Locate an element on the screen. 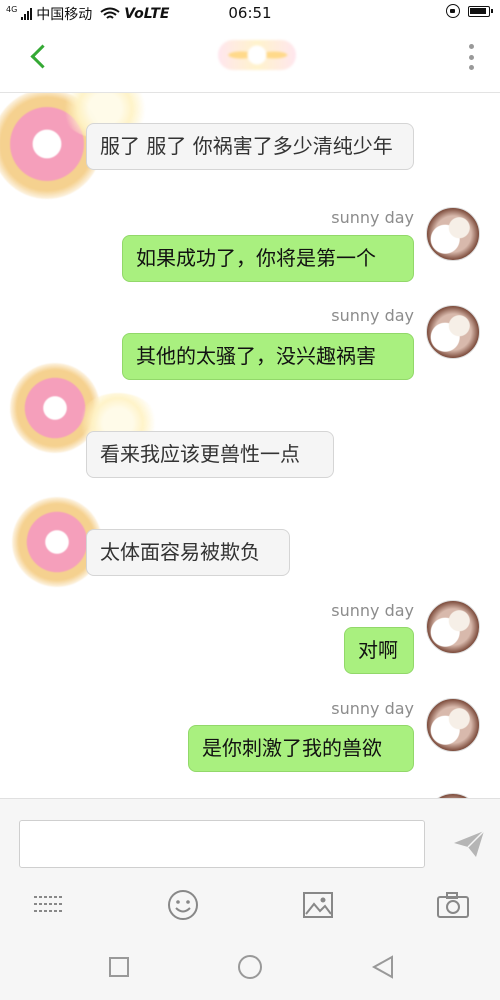  incoming-message-bubble: 看来我应该更兽性一点 is located at coordinates (210, 454).